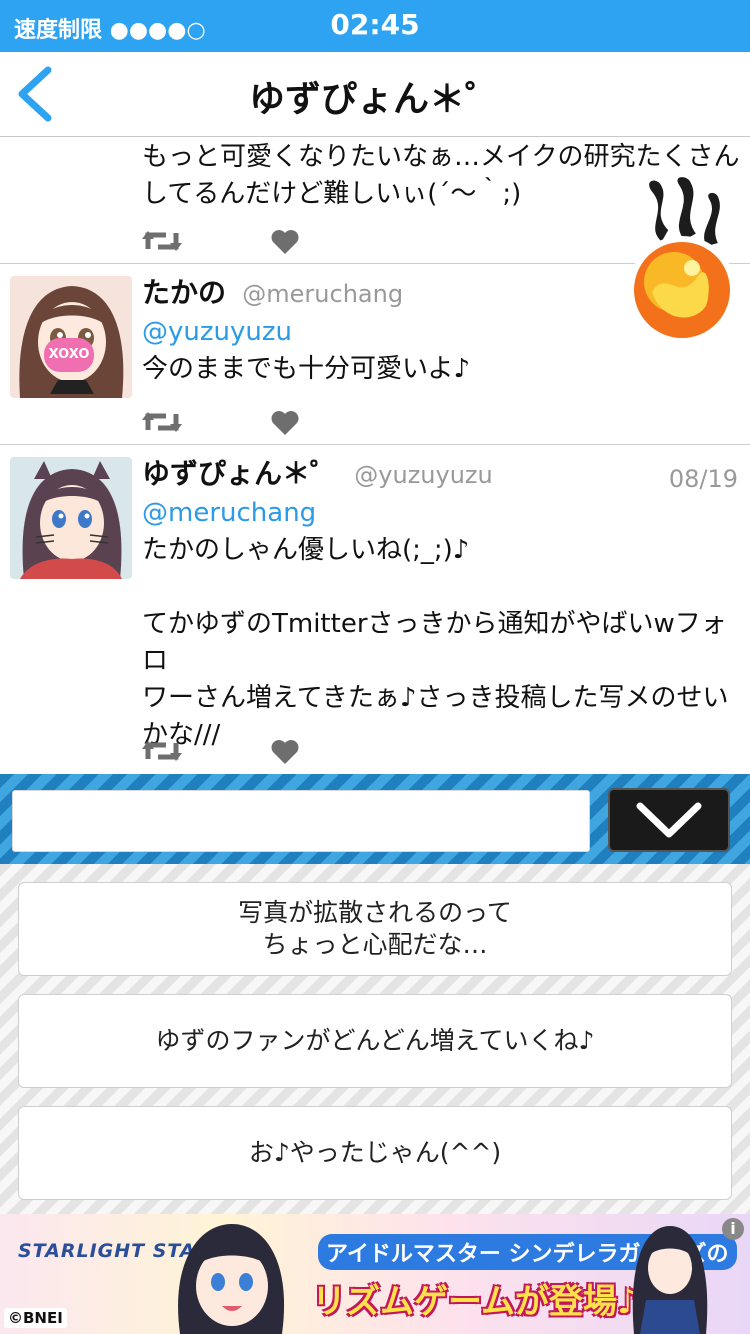 The height and width of the screenshot is (1334, 750). What do you see at coordinates (69, 355) in the screenshot?
I see `xoxo-heart-badge: XOXO` at bounding box center [69, 355].